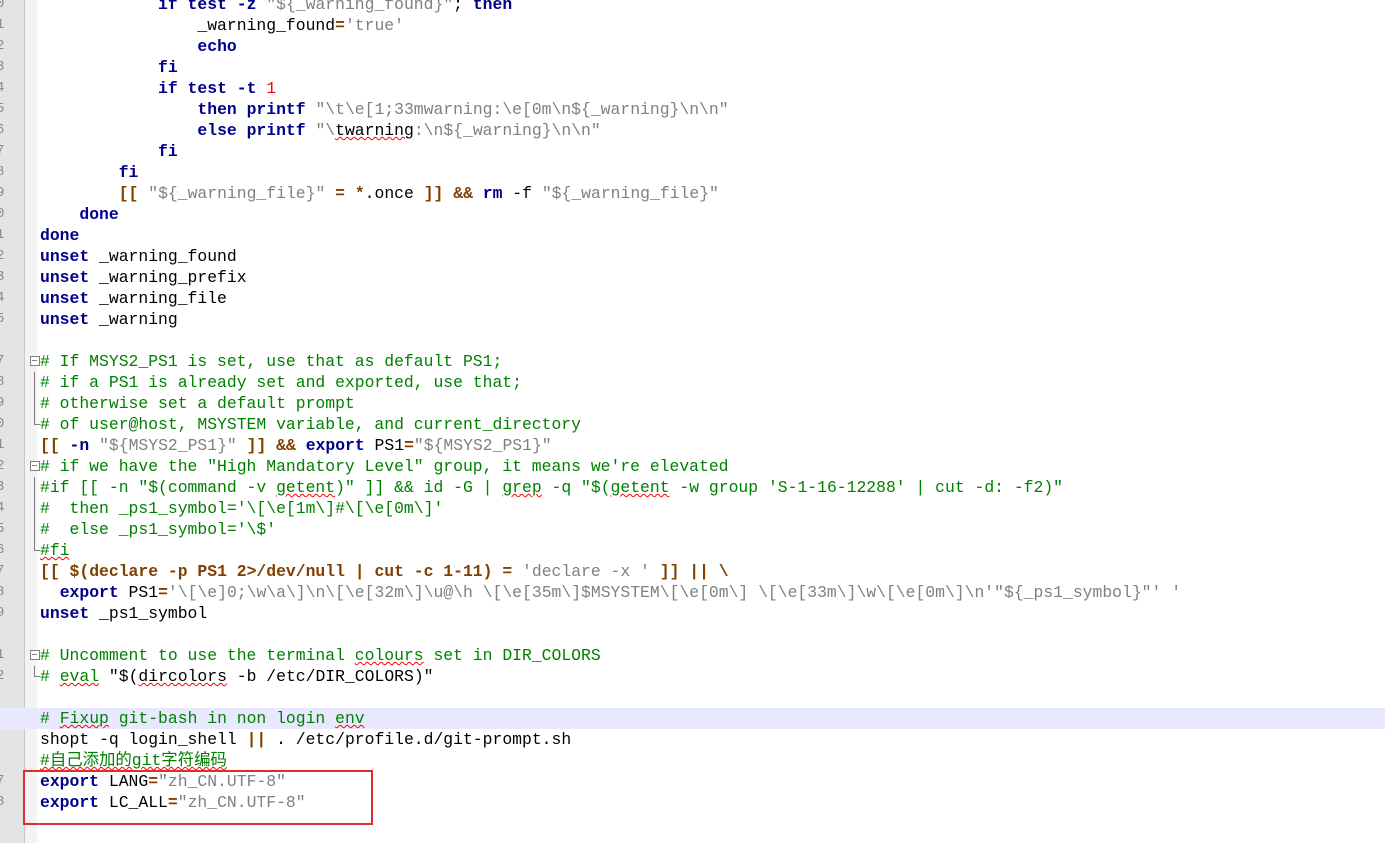 Image resolution: width=1385 pixels, height=843 pixels. What do you see at coordinates (384, 445) in the screenshot?
I see `code-token: PS1` at bounding box center [384, 445].